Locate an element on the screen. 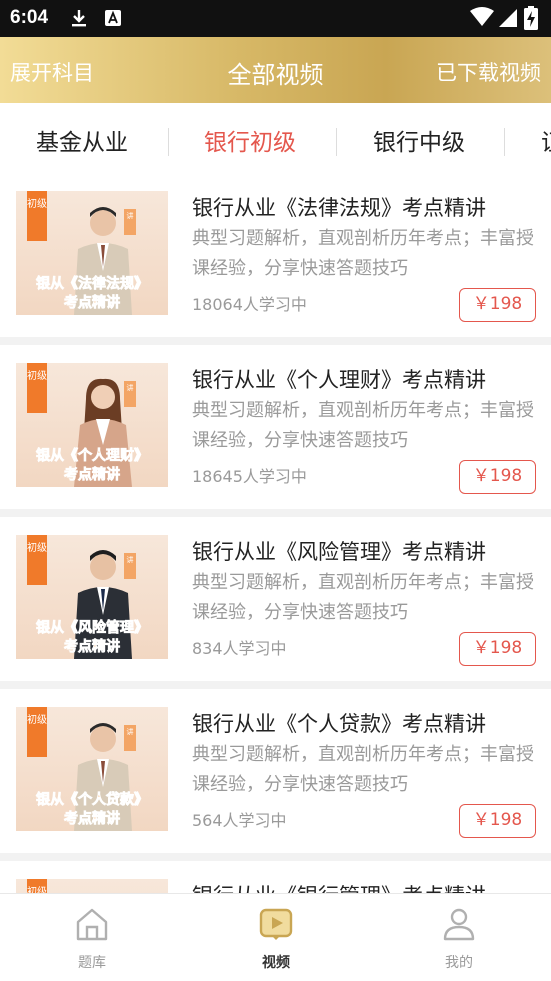 This screenshot has height=981, width=551. course-thumbnail: 初级 讲 银从《个人理财》 考点精讲 is located at coordinates (92, 425).